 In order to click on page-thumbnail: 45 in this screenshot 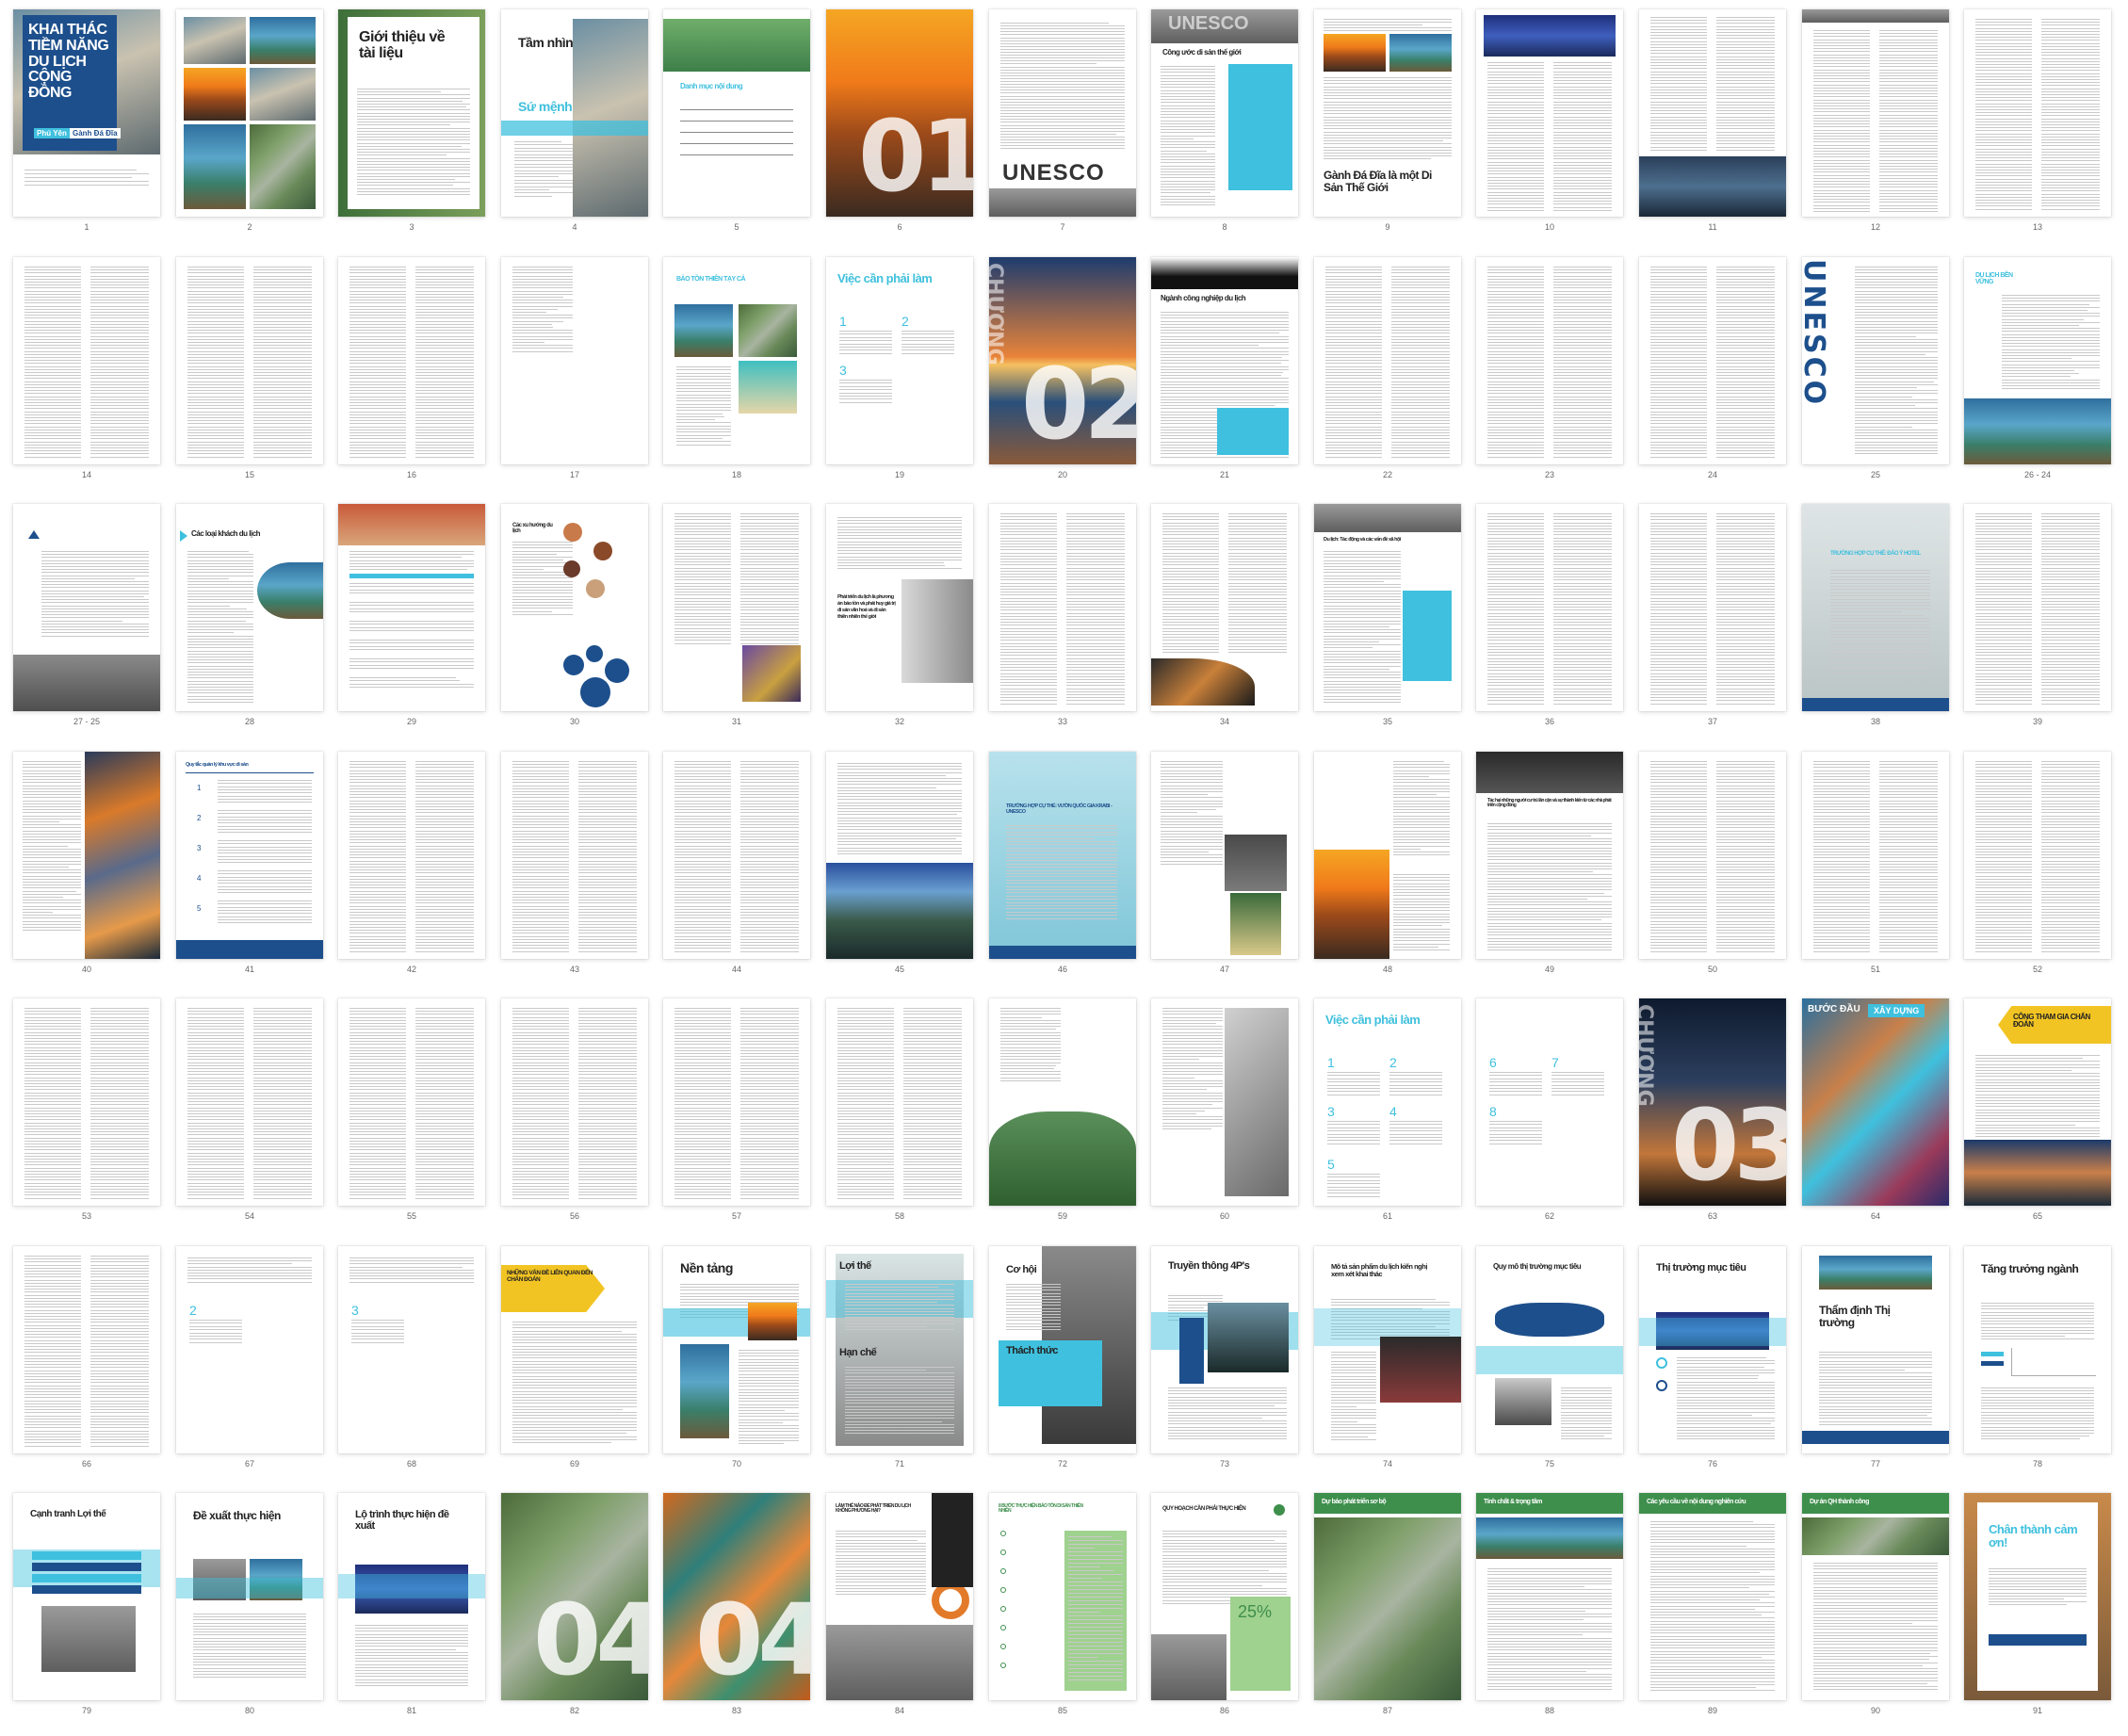, I will do `click(900, 871)`.